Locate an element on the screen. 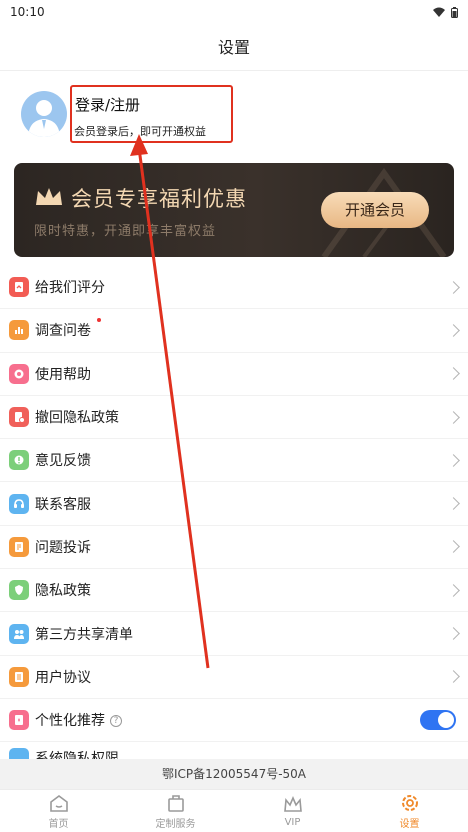  profile-section: 登录/注册 会员登录后，即可开通权益 is located at coordinates (234, 118).